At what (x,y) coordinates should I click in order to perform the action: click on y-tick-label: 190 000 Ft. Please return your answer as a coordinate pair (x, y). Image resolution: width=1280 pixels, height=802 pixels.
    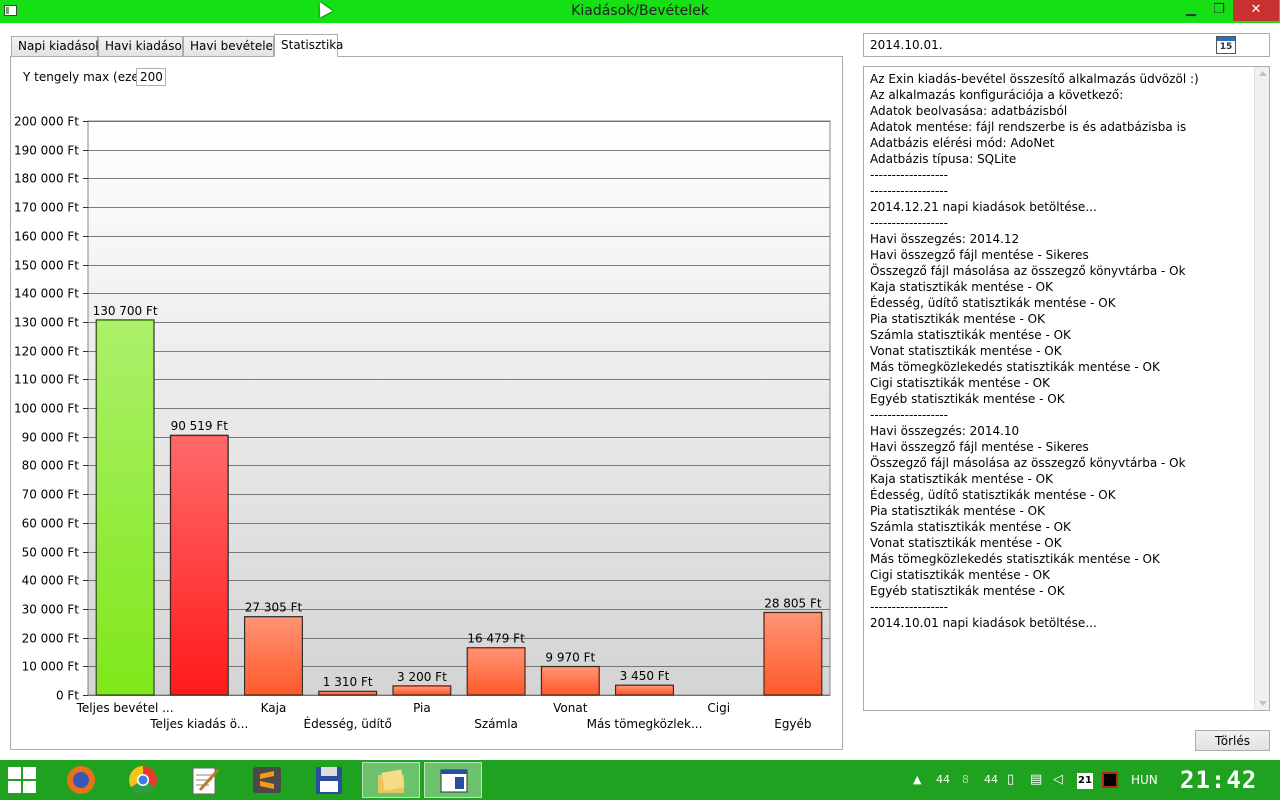
    Looking at the image, I should click on (46, 151).